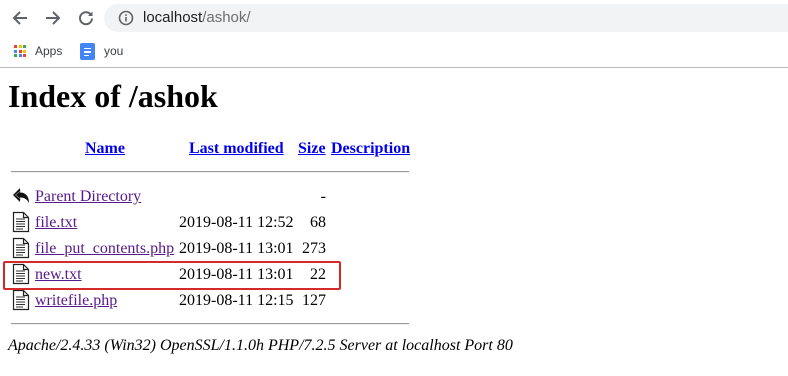 The image size is (788, 376). Describe the element at coordinates (312, 149) in the screenshot. I see `sort-by-size-link: Size` at that location.